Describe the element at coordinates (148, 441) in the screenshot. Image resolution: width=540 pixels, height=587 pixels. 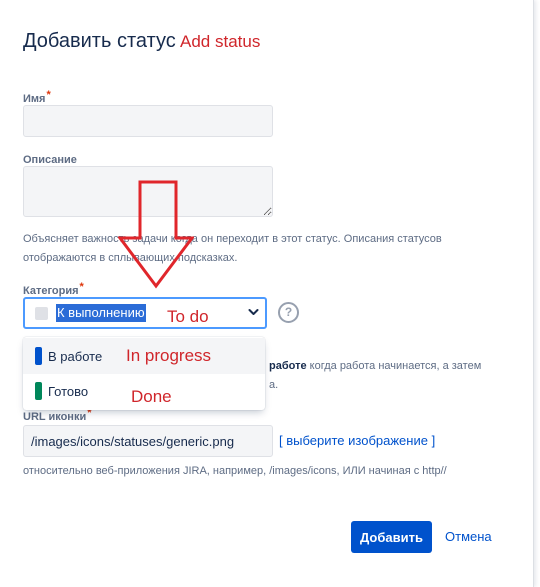
I see `icon-url-input` at that location.